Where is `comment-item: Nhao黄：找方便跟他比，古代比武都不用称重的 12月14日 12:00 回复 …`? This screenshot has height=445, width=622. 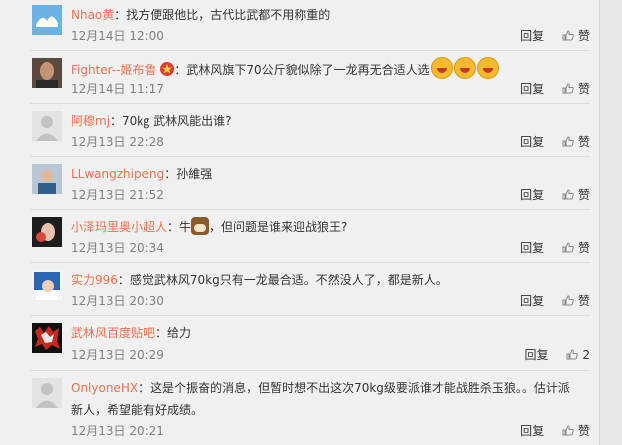 comment-item: Nhao黄：找方便跟他比，古代比武都不用称重的 12月14日 12:00 回复 … is located at coordinates (310, 25).